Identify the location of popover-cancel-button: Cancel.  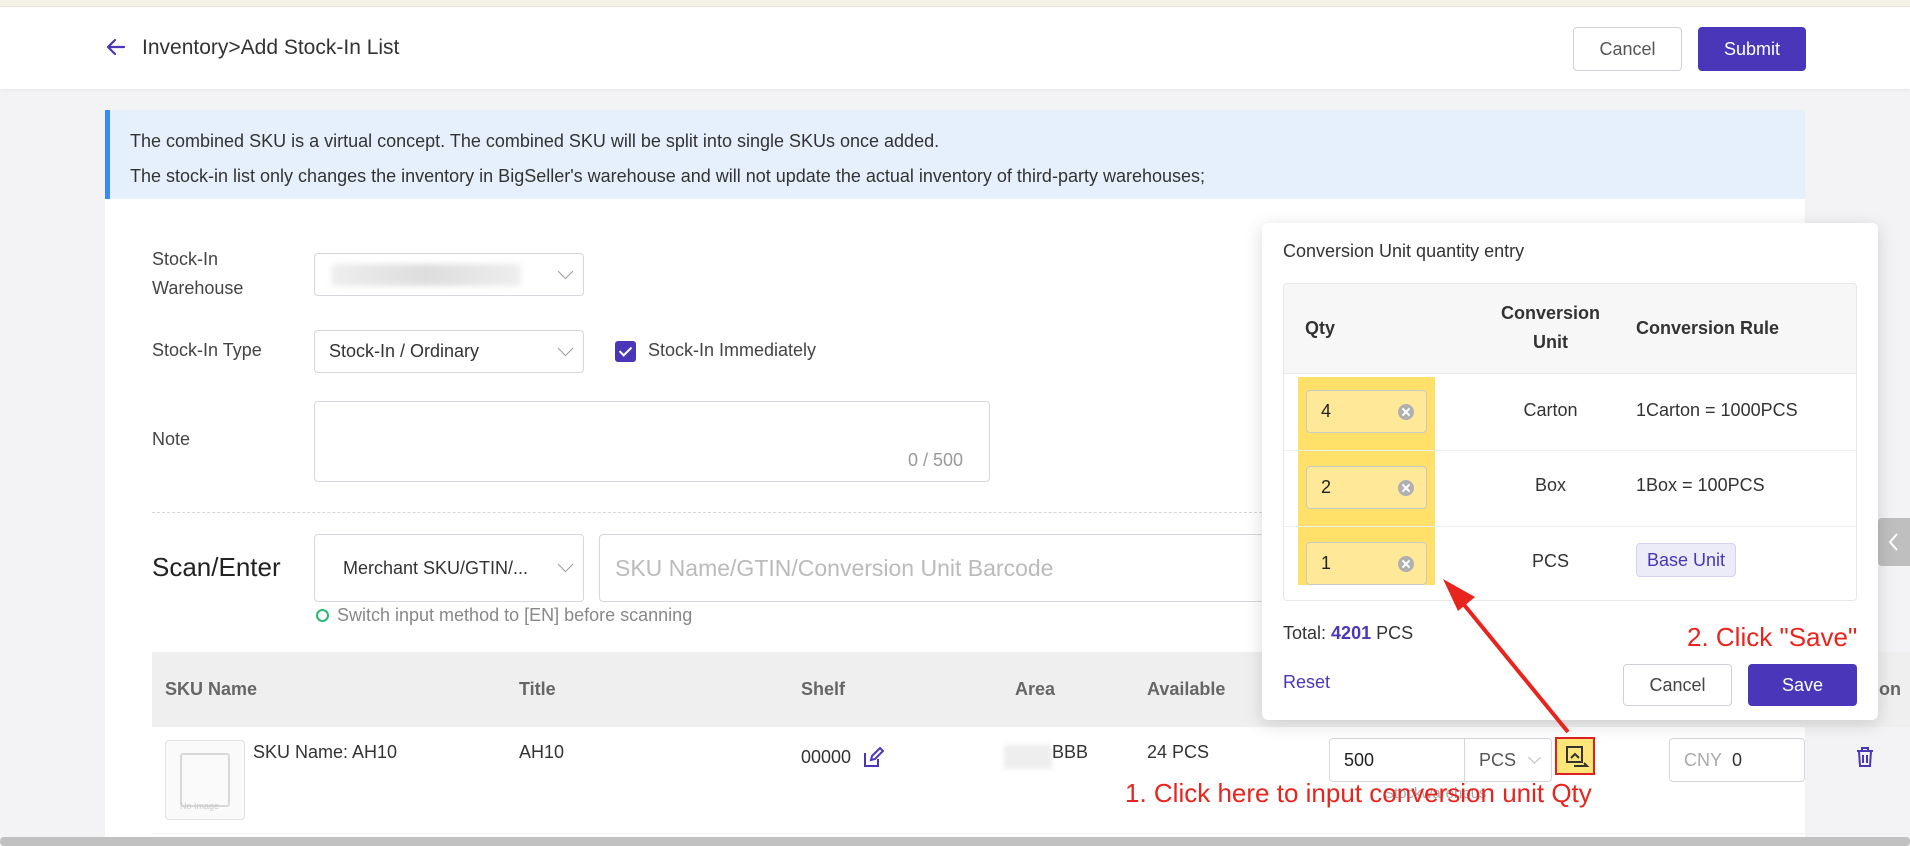
(1677, 685).